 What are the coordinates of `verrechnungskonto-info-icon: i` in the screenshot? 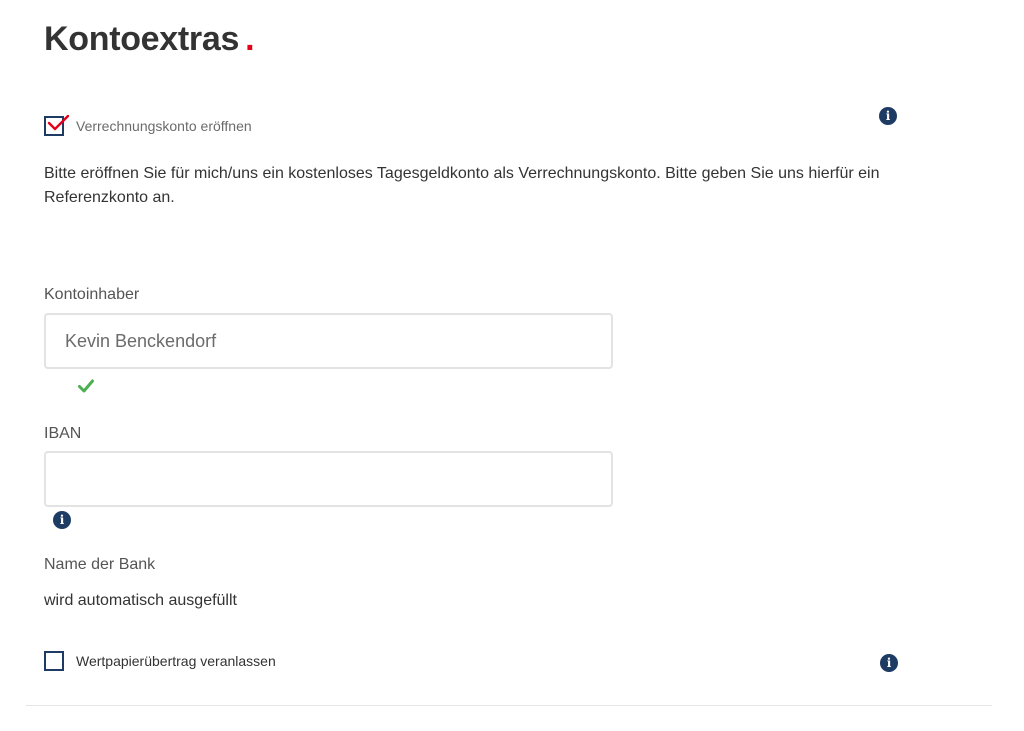 It's located at (888, 116).